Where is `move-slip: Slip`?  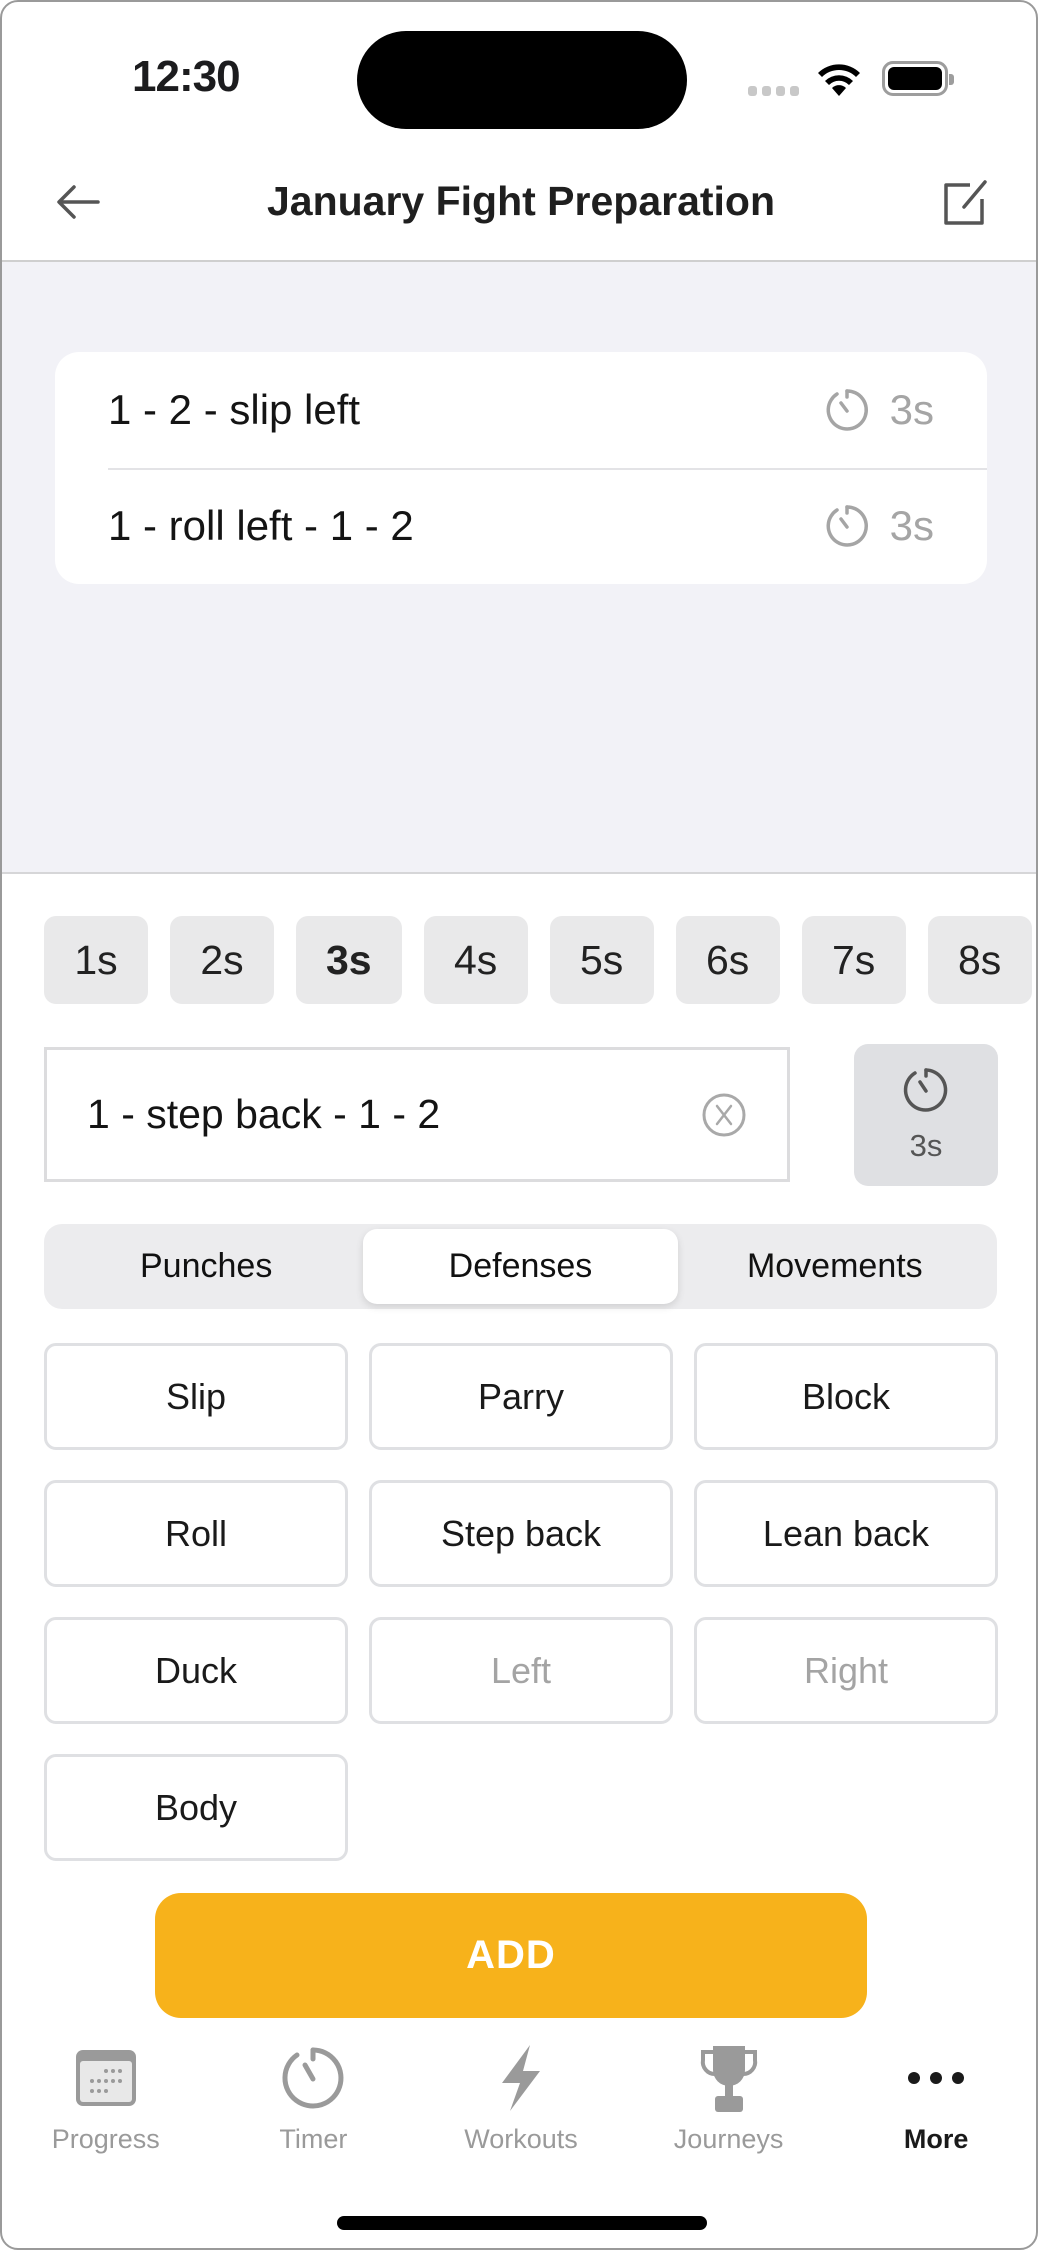 move-slip: Slip is located at coordinates (196, 1396).